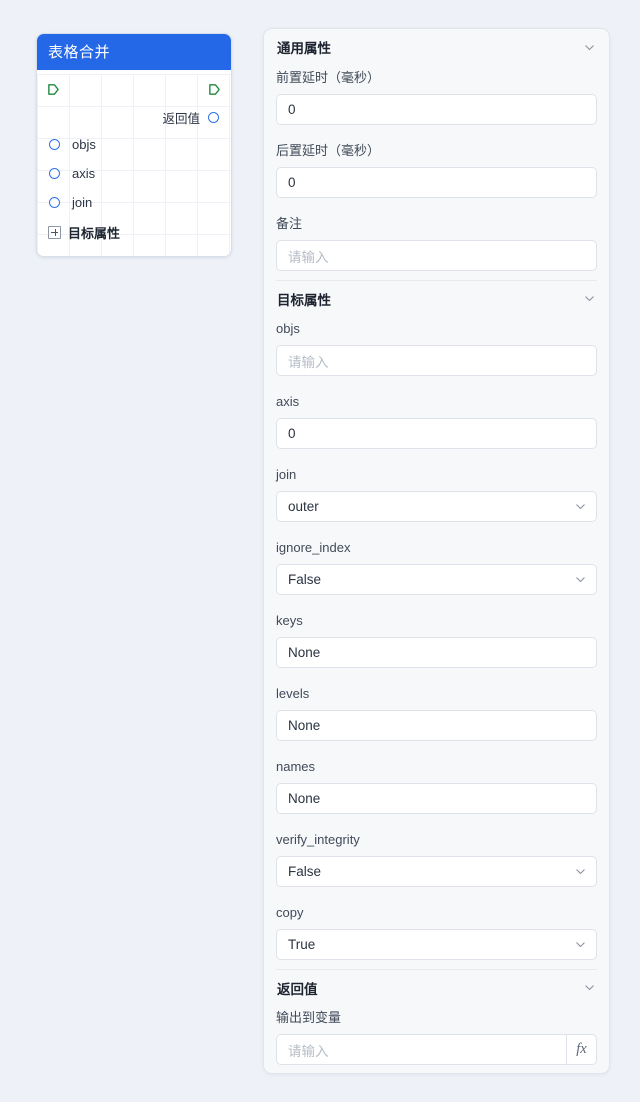 This screenshot has height=1102, width=640. Describe the element at coordinates (134, 232) in the screenshot. I see `node-expand-target-properties: 目标属性` at that location.